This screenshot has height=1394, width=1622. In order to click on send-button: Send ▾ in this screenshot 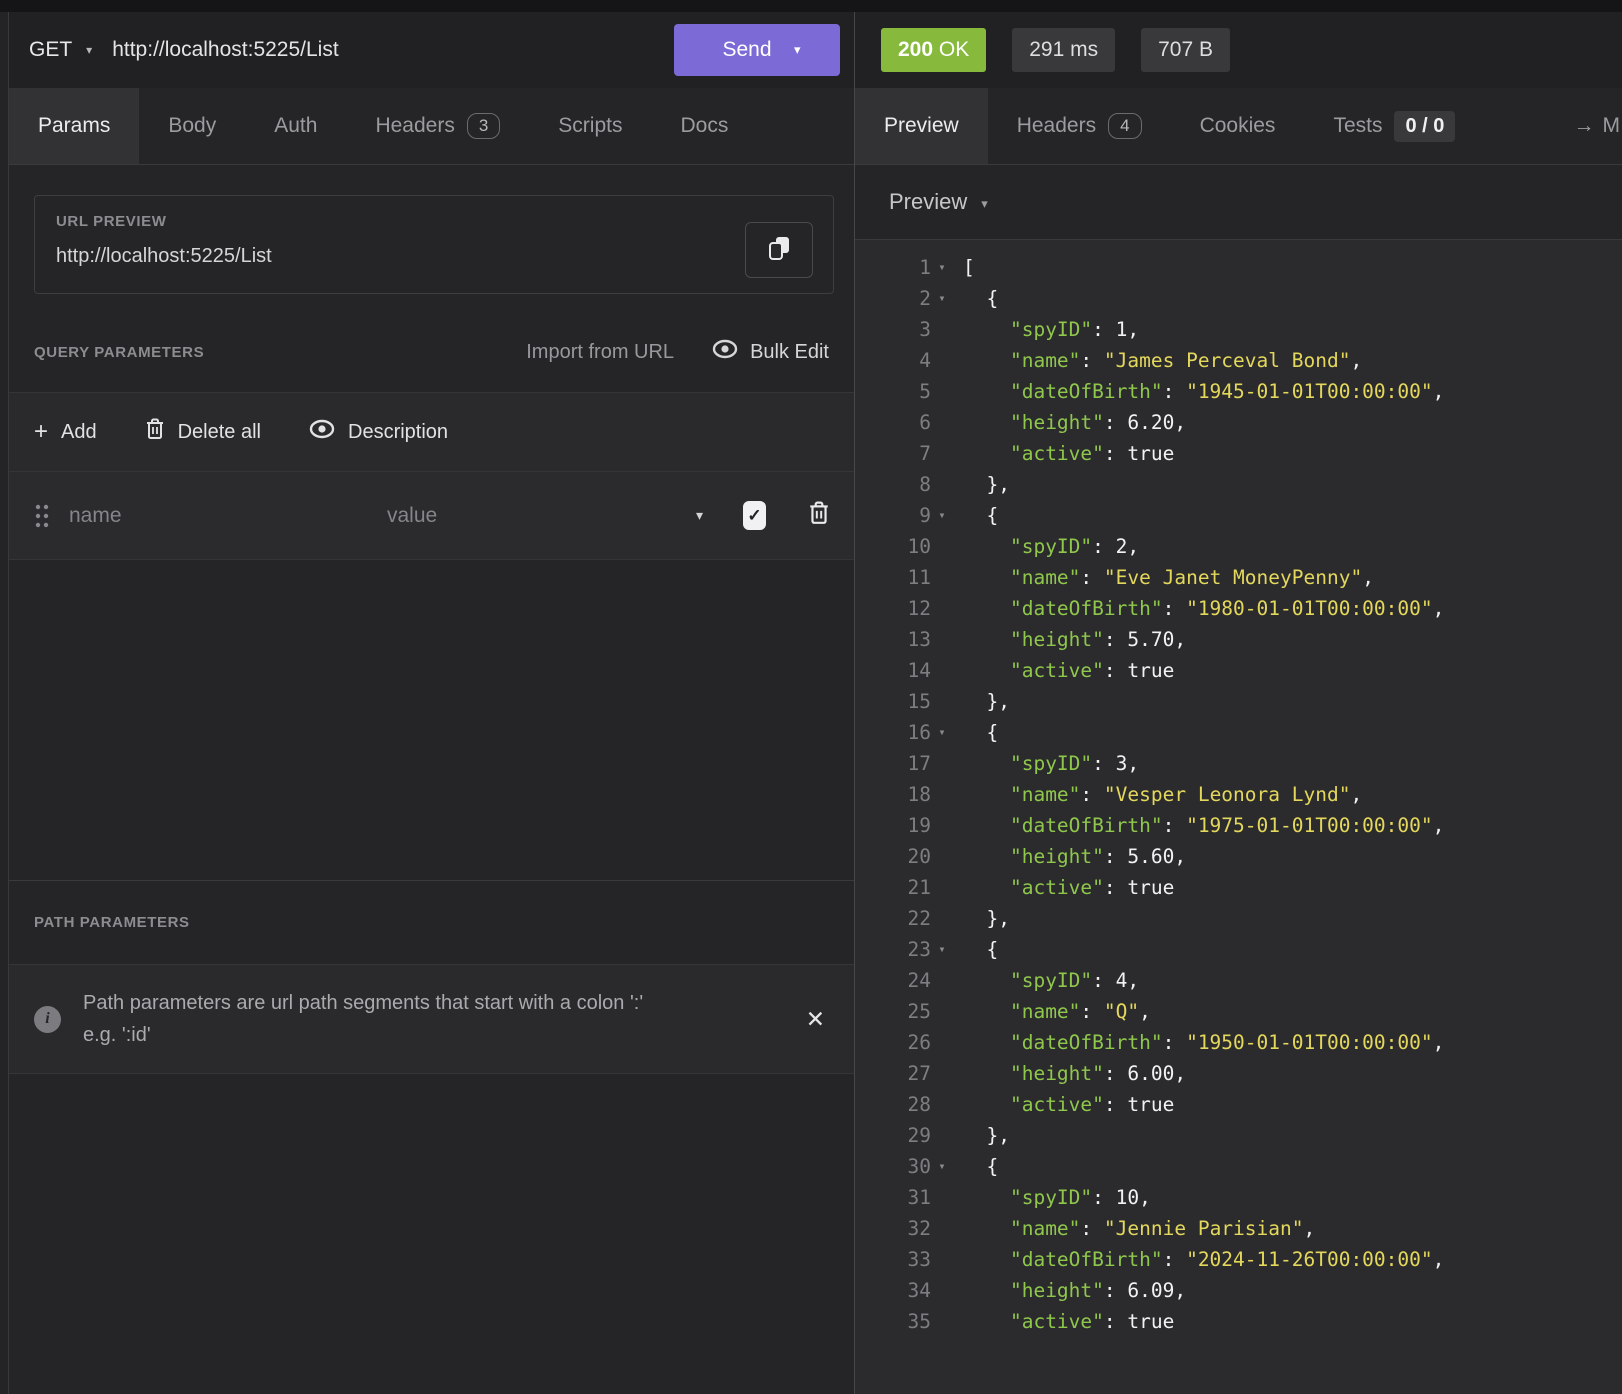, I will do `click(757, 50)`.